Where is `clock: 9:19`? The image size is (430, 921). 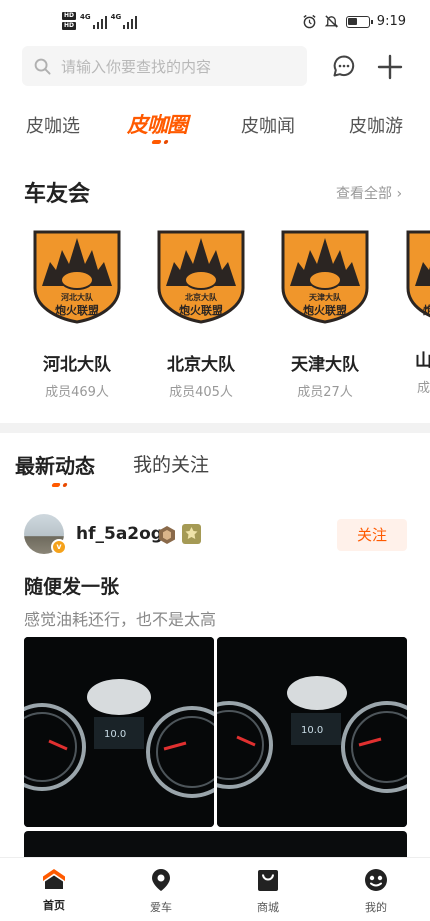 clock: 9:19 is located at coordinates (391, 21).